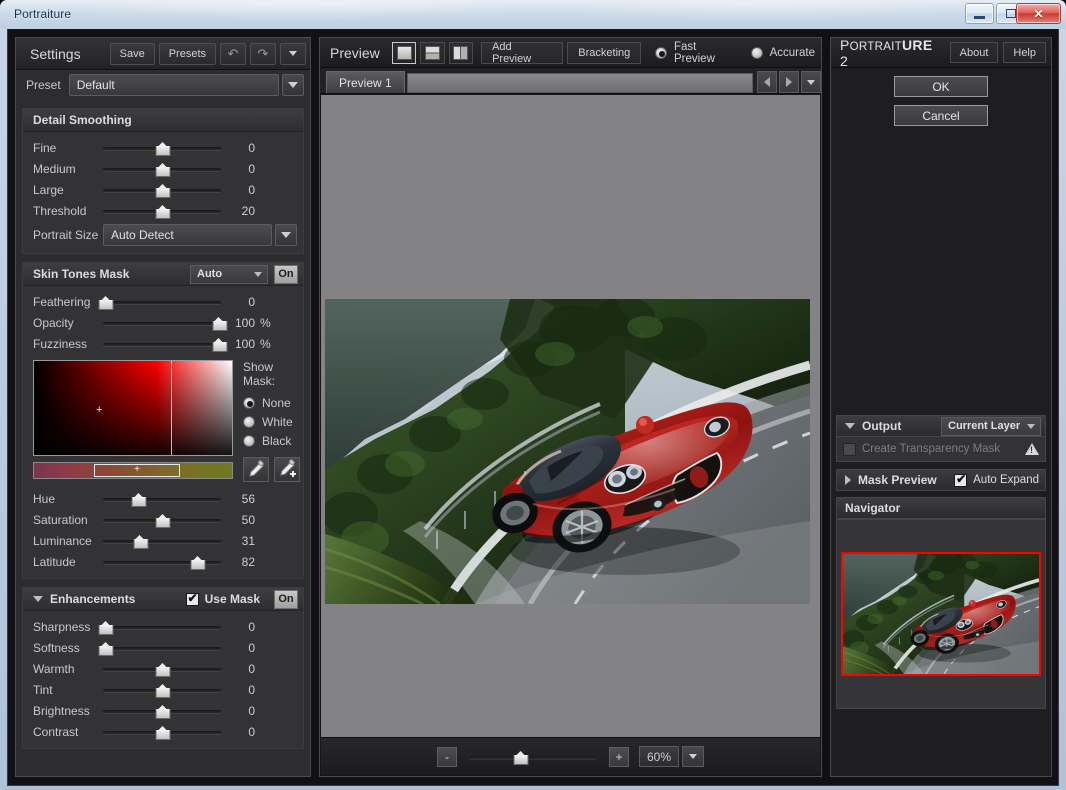  Describe the element at coordinates (789, 82) in the screenshot. I see `tab-next-button` at that location.